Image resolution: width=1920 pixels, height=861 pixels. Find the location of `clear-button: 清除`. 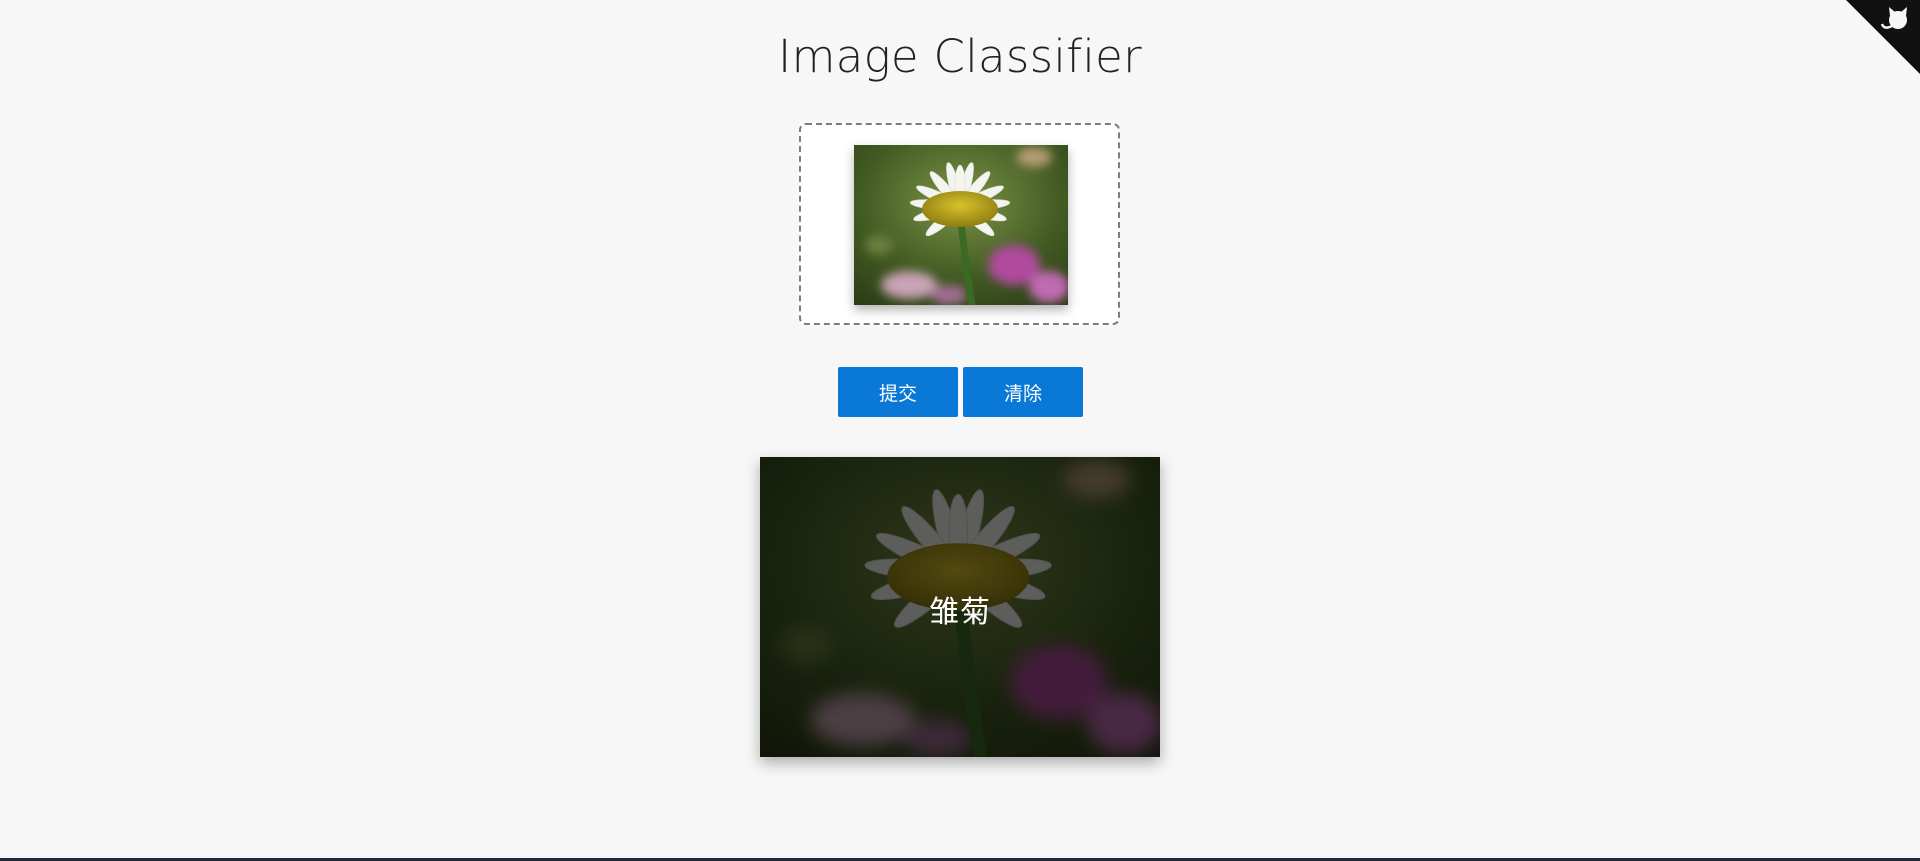

clear-button: 清除 is located at coordinates (1023, 392).